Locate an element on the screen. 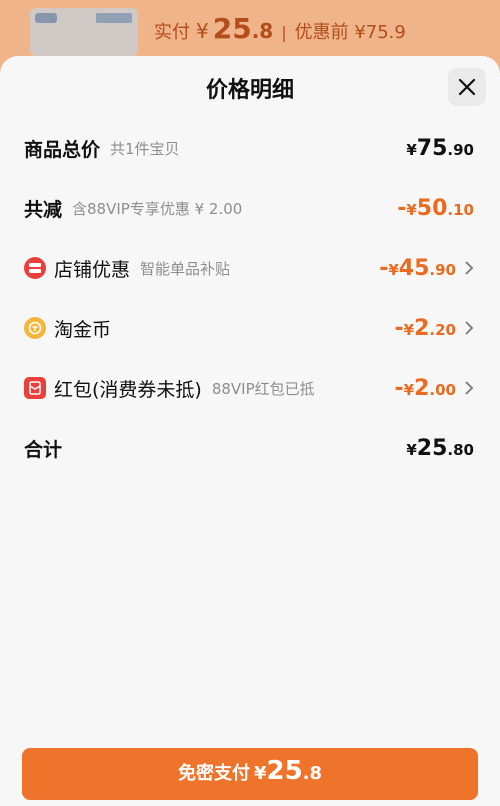 This screenshot has width=500, height=806. row-label: 红包(消费券未抵) is located at coordinates (128, 389).